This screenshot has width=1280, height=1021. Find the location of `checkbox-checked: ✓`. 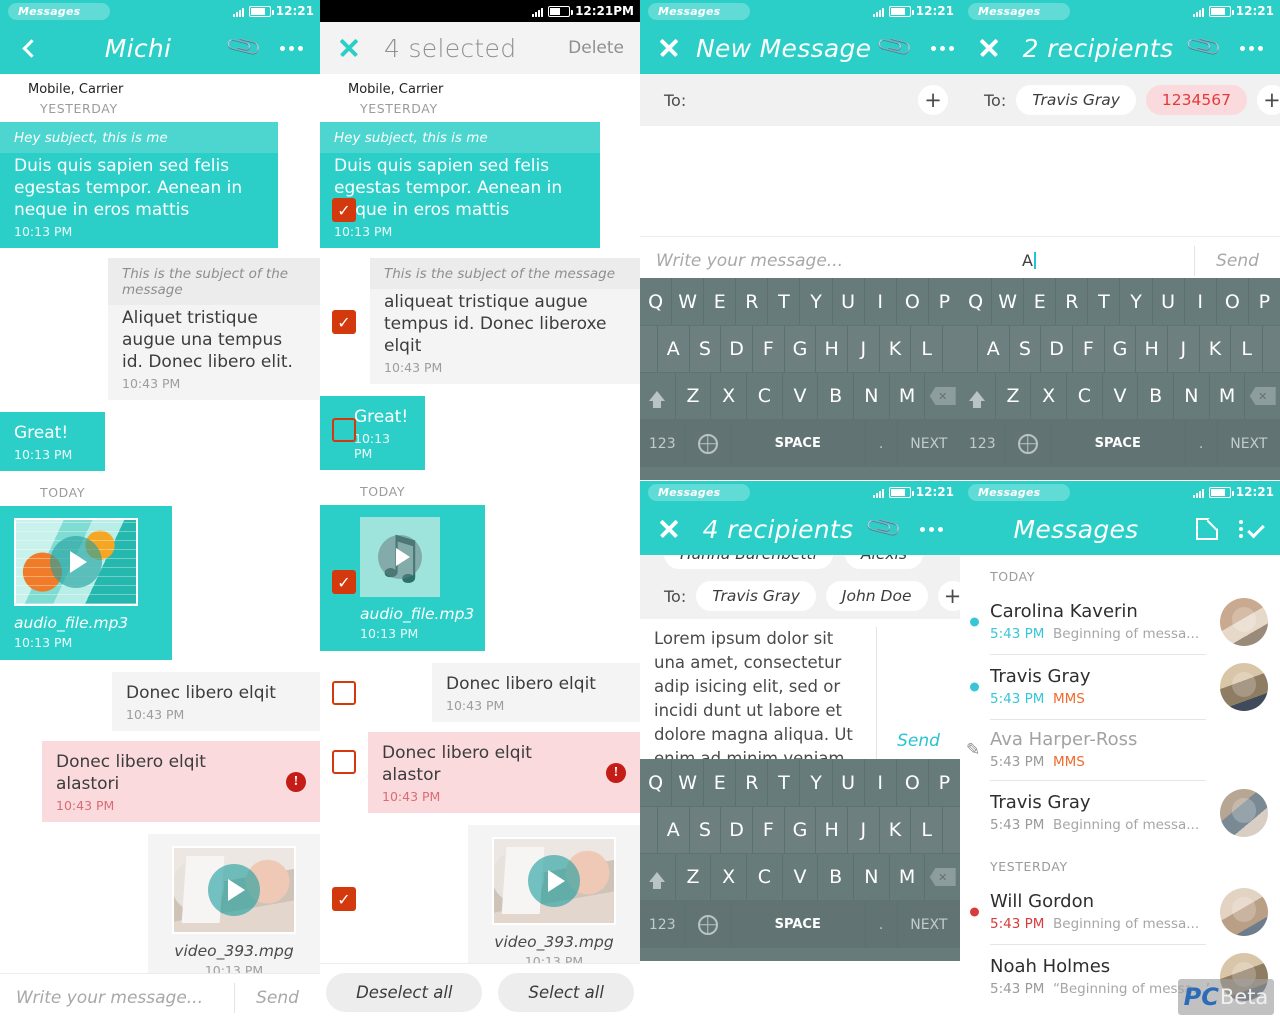

checkbox-checked: ✓ is located at coordinates (344, 899).